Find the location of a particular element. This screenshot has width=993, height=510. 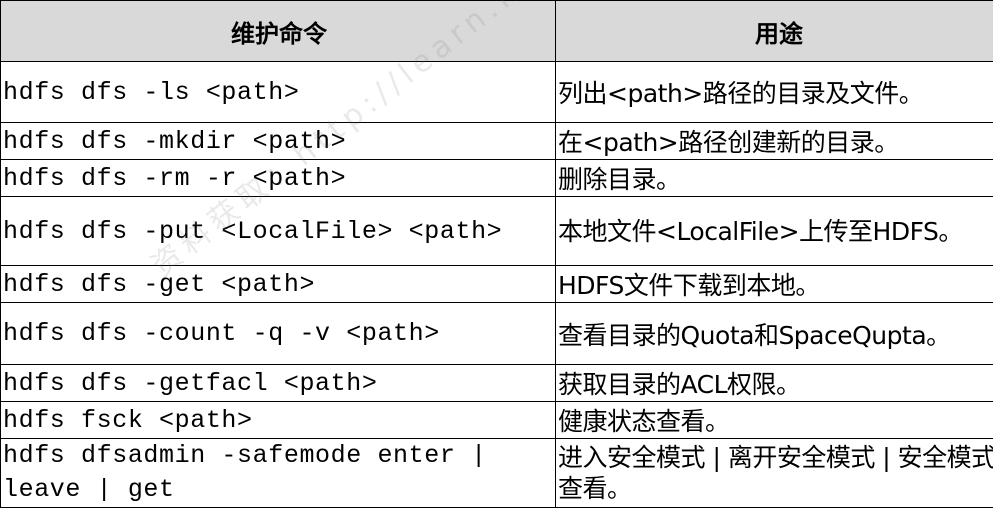

command-cell: hdfs dfs -mkdir <path> is located at coordinates (278, 141).